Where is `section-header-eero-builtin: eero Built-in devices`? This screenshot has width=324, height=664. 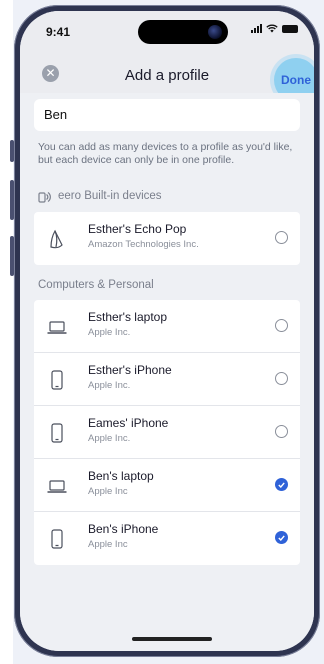 section-header-eero-builtin: eero Built-in devices is located at coordinates (100, 196).